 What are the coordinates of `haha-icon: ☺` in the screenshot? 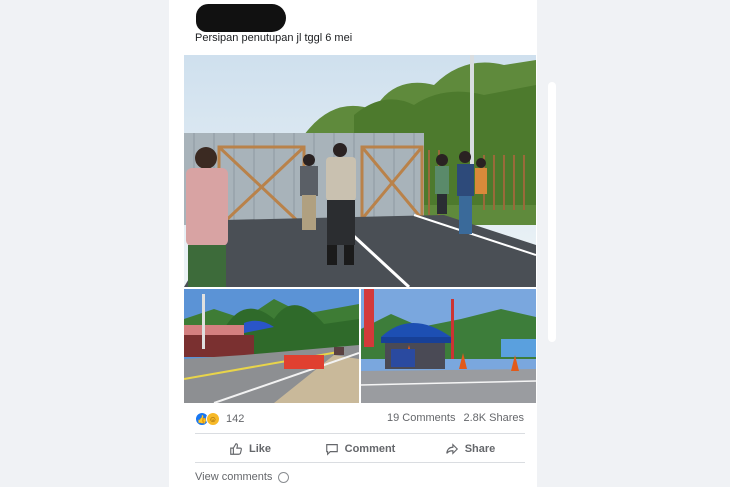 It's located at (213, 419).